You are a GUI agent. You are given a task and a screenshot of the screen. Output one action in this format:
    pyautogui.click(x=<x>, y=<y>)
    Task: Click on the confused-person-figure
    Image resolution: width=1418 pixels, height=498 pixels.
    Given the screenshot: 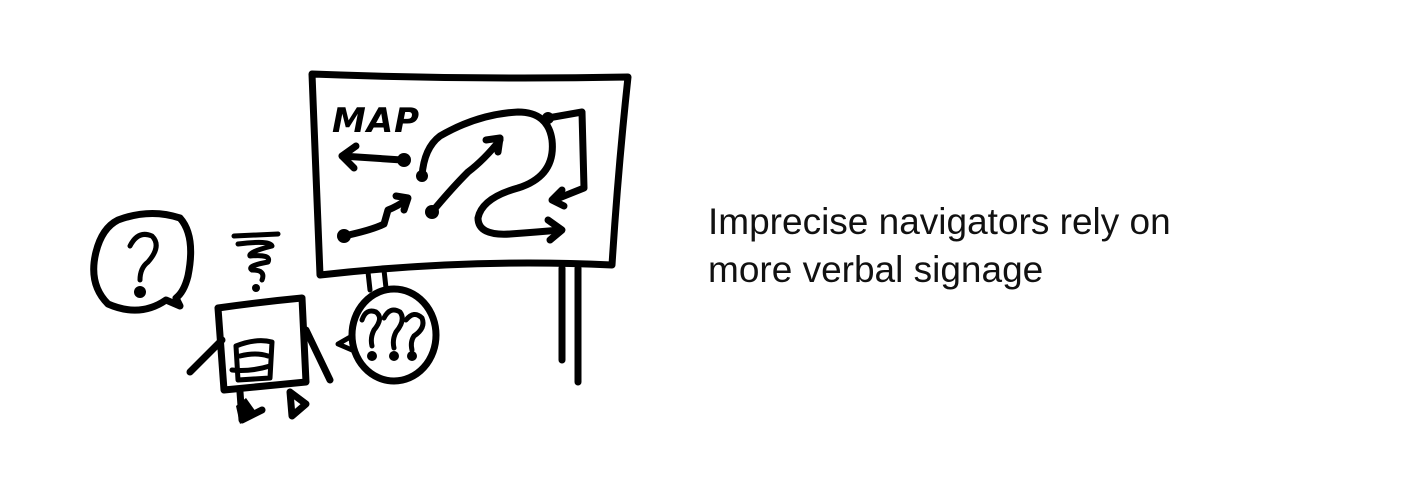 What is the action you would take?
    pyautogui.click(x=260, y=359)
    